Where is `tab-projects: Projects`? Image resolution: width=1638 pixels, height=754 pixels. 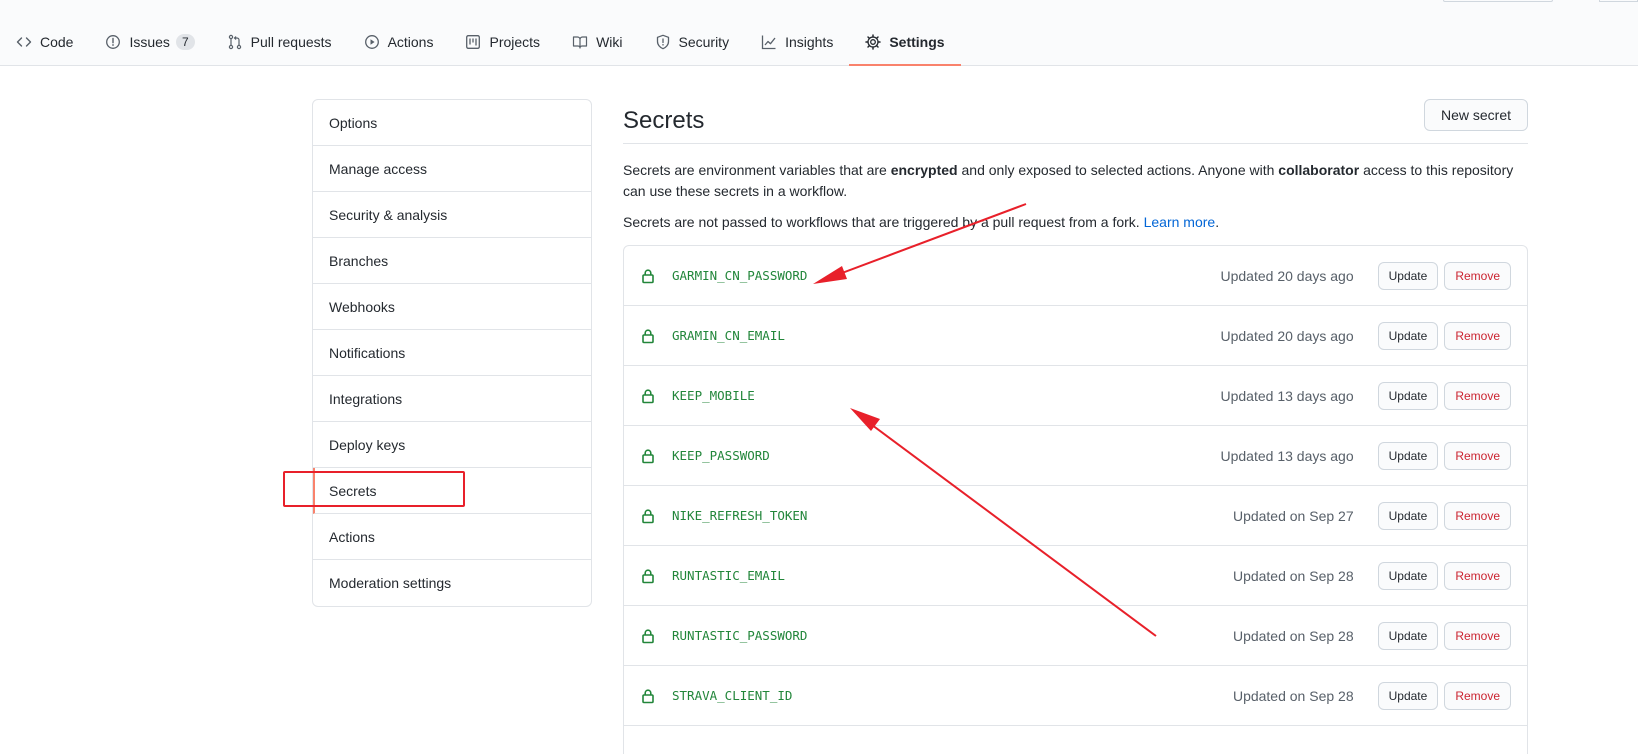 tab-projects: Projects is located at coordinates (502, 42).